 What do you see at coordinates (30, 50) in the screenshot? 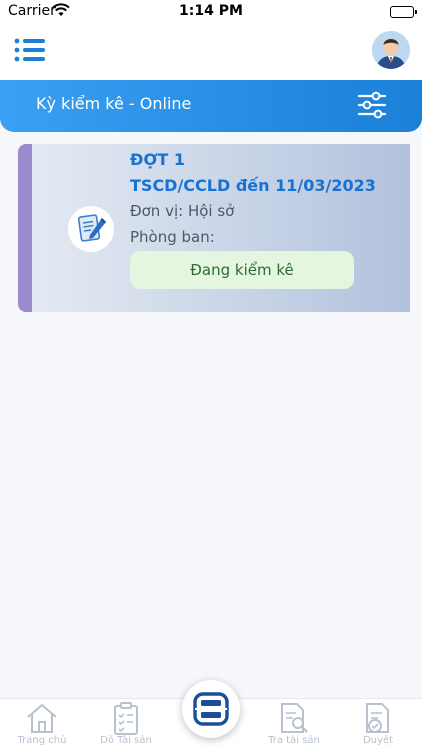
I see `menu-icon` at bounding box center [30, 50].